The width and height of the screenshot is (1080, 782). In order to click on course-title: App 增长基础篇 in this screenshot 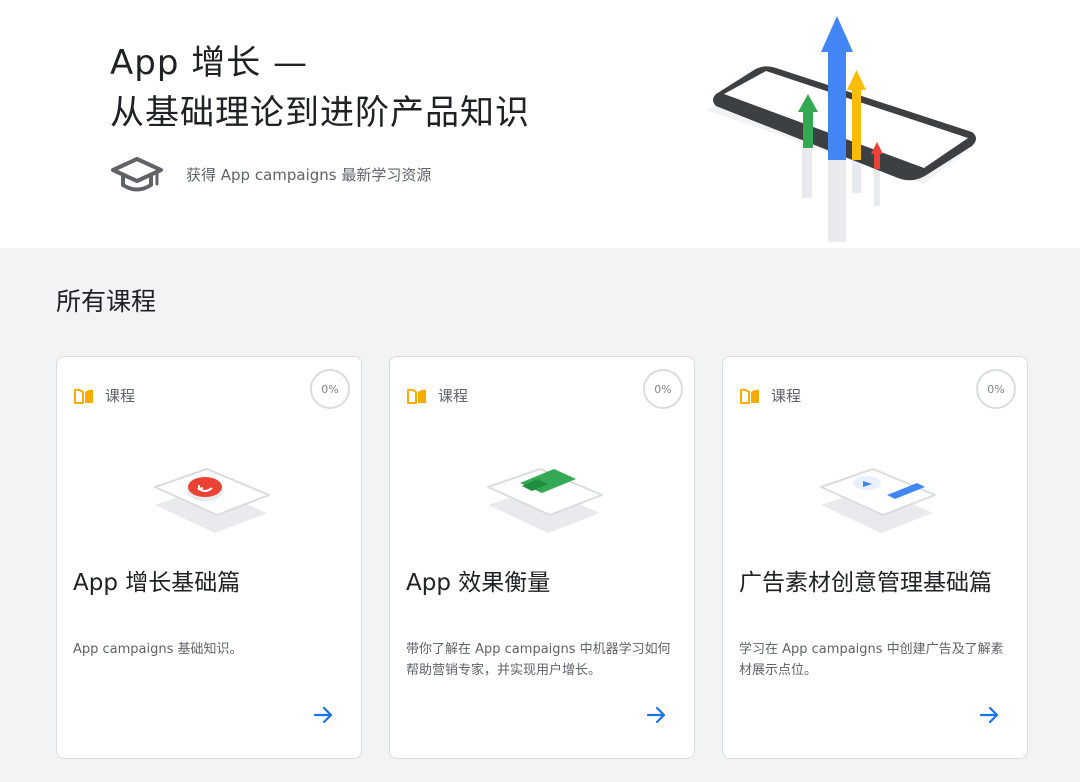, I will do `click(157, 583)`.